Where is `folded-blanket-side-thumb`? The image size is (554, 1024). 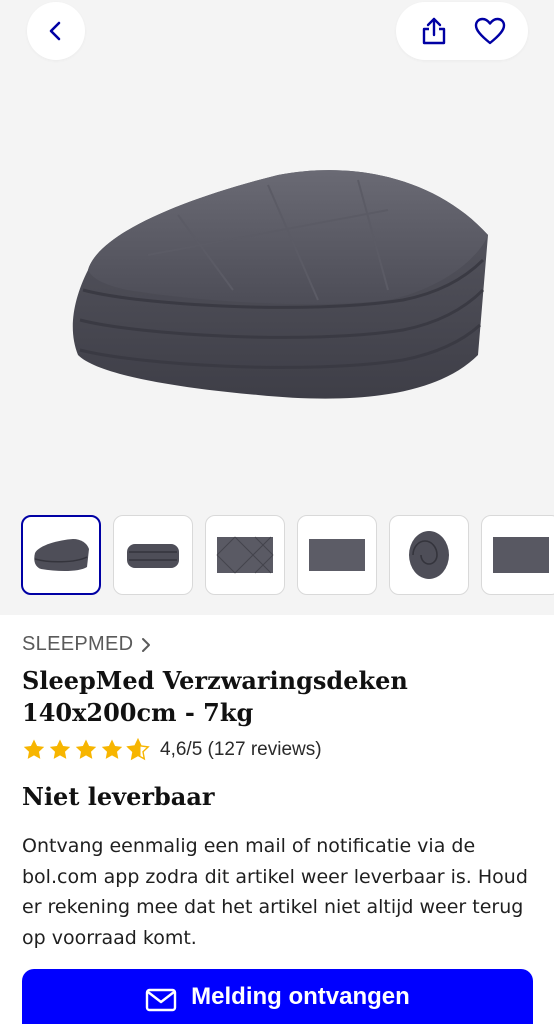
folded-blanket-side-thumb is located at coordinates (153, 556).